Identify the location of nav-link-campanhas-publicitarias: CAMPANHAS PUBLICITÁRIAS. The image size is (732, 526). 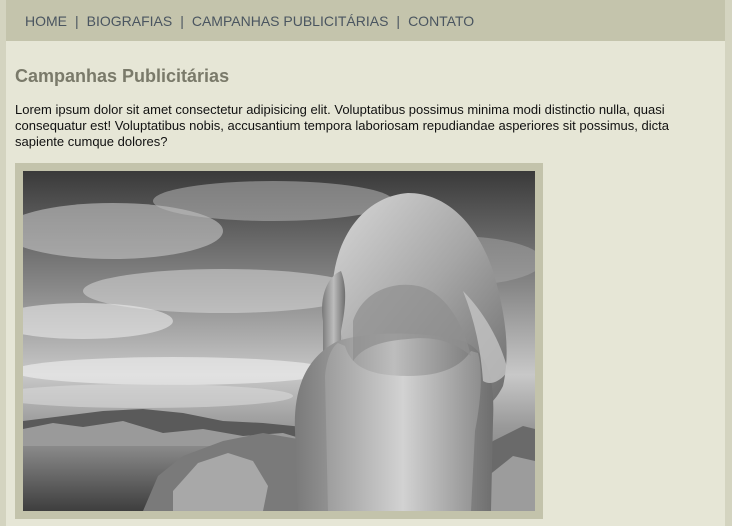
(290, 21).